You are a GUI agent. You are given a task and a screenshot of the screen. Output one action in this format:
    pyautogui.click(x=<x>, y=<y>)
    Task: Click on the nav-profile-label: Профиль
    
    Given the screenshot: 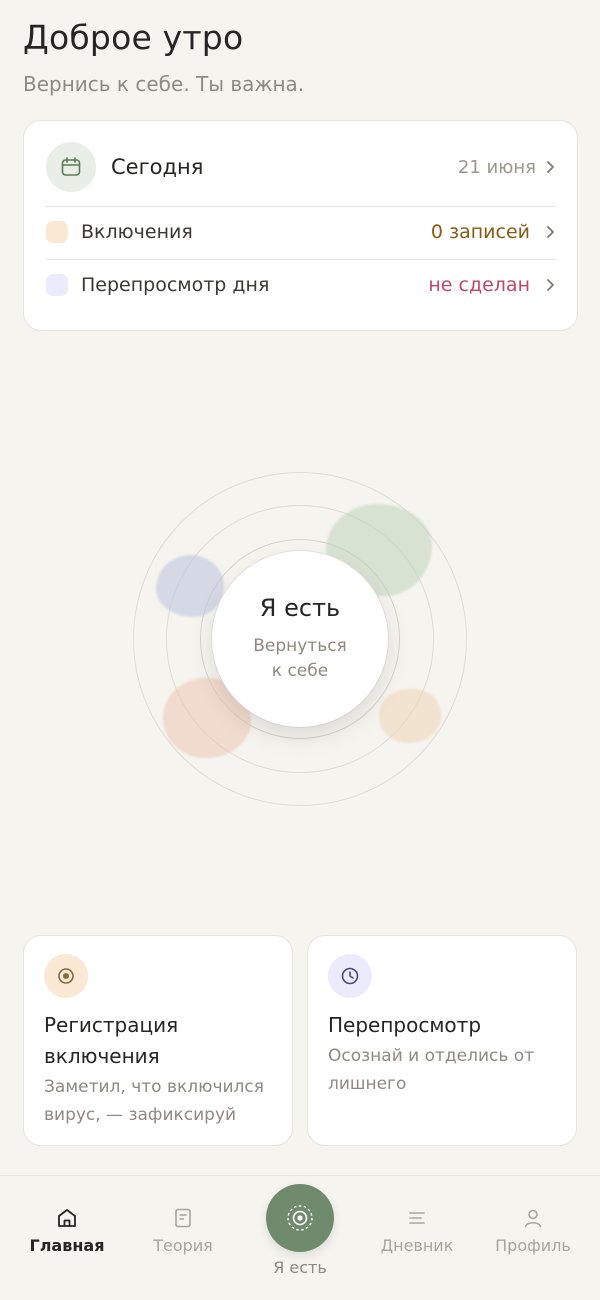 What is the action you would take?
    pyautogui.click(x=533, y=1245)
    